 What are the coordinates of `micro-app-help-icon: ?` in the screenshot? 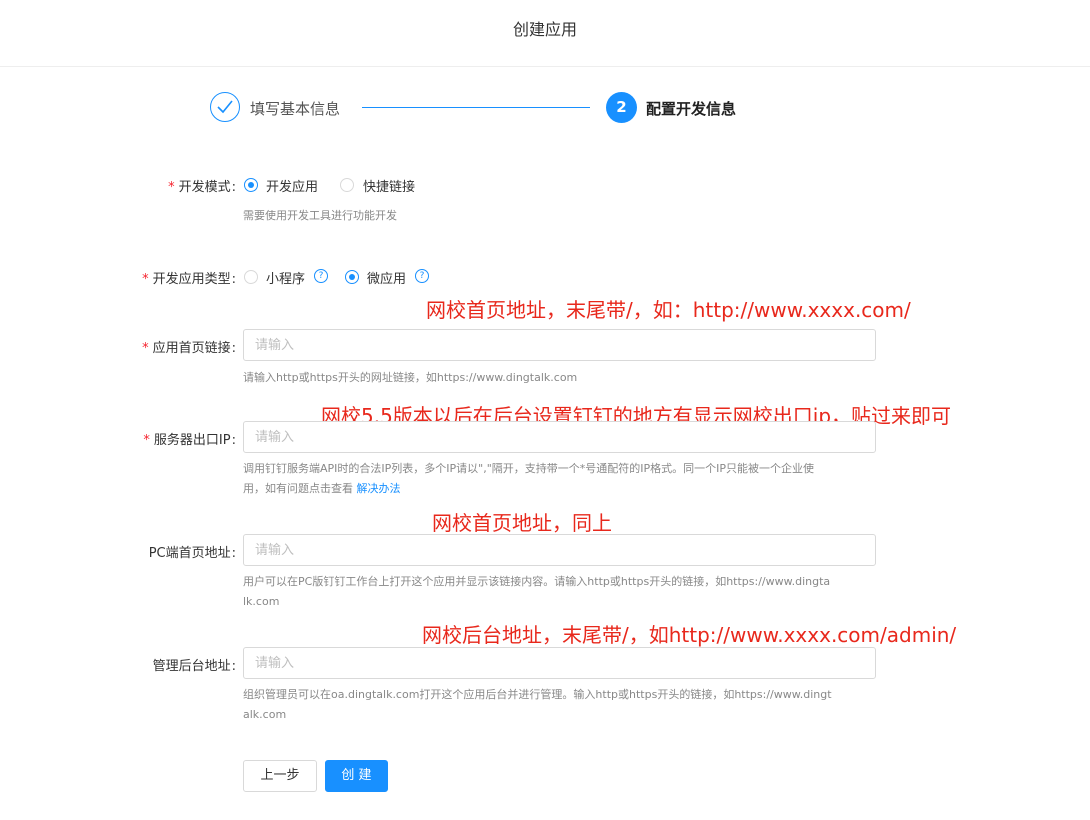 It's located at (422, 276).